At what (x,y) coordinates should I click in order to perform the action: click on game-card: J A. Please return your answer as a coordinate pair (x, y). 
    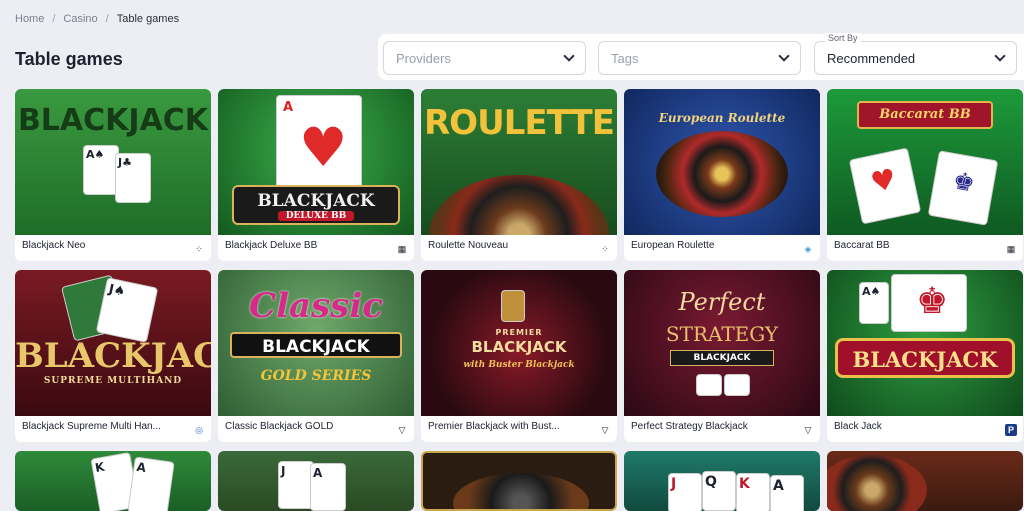
    Looking at the image, I should click on (316, 481).